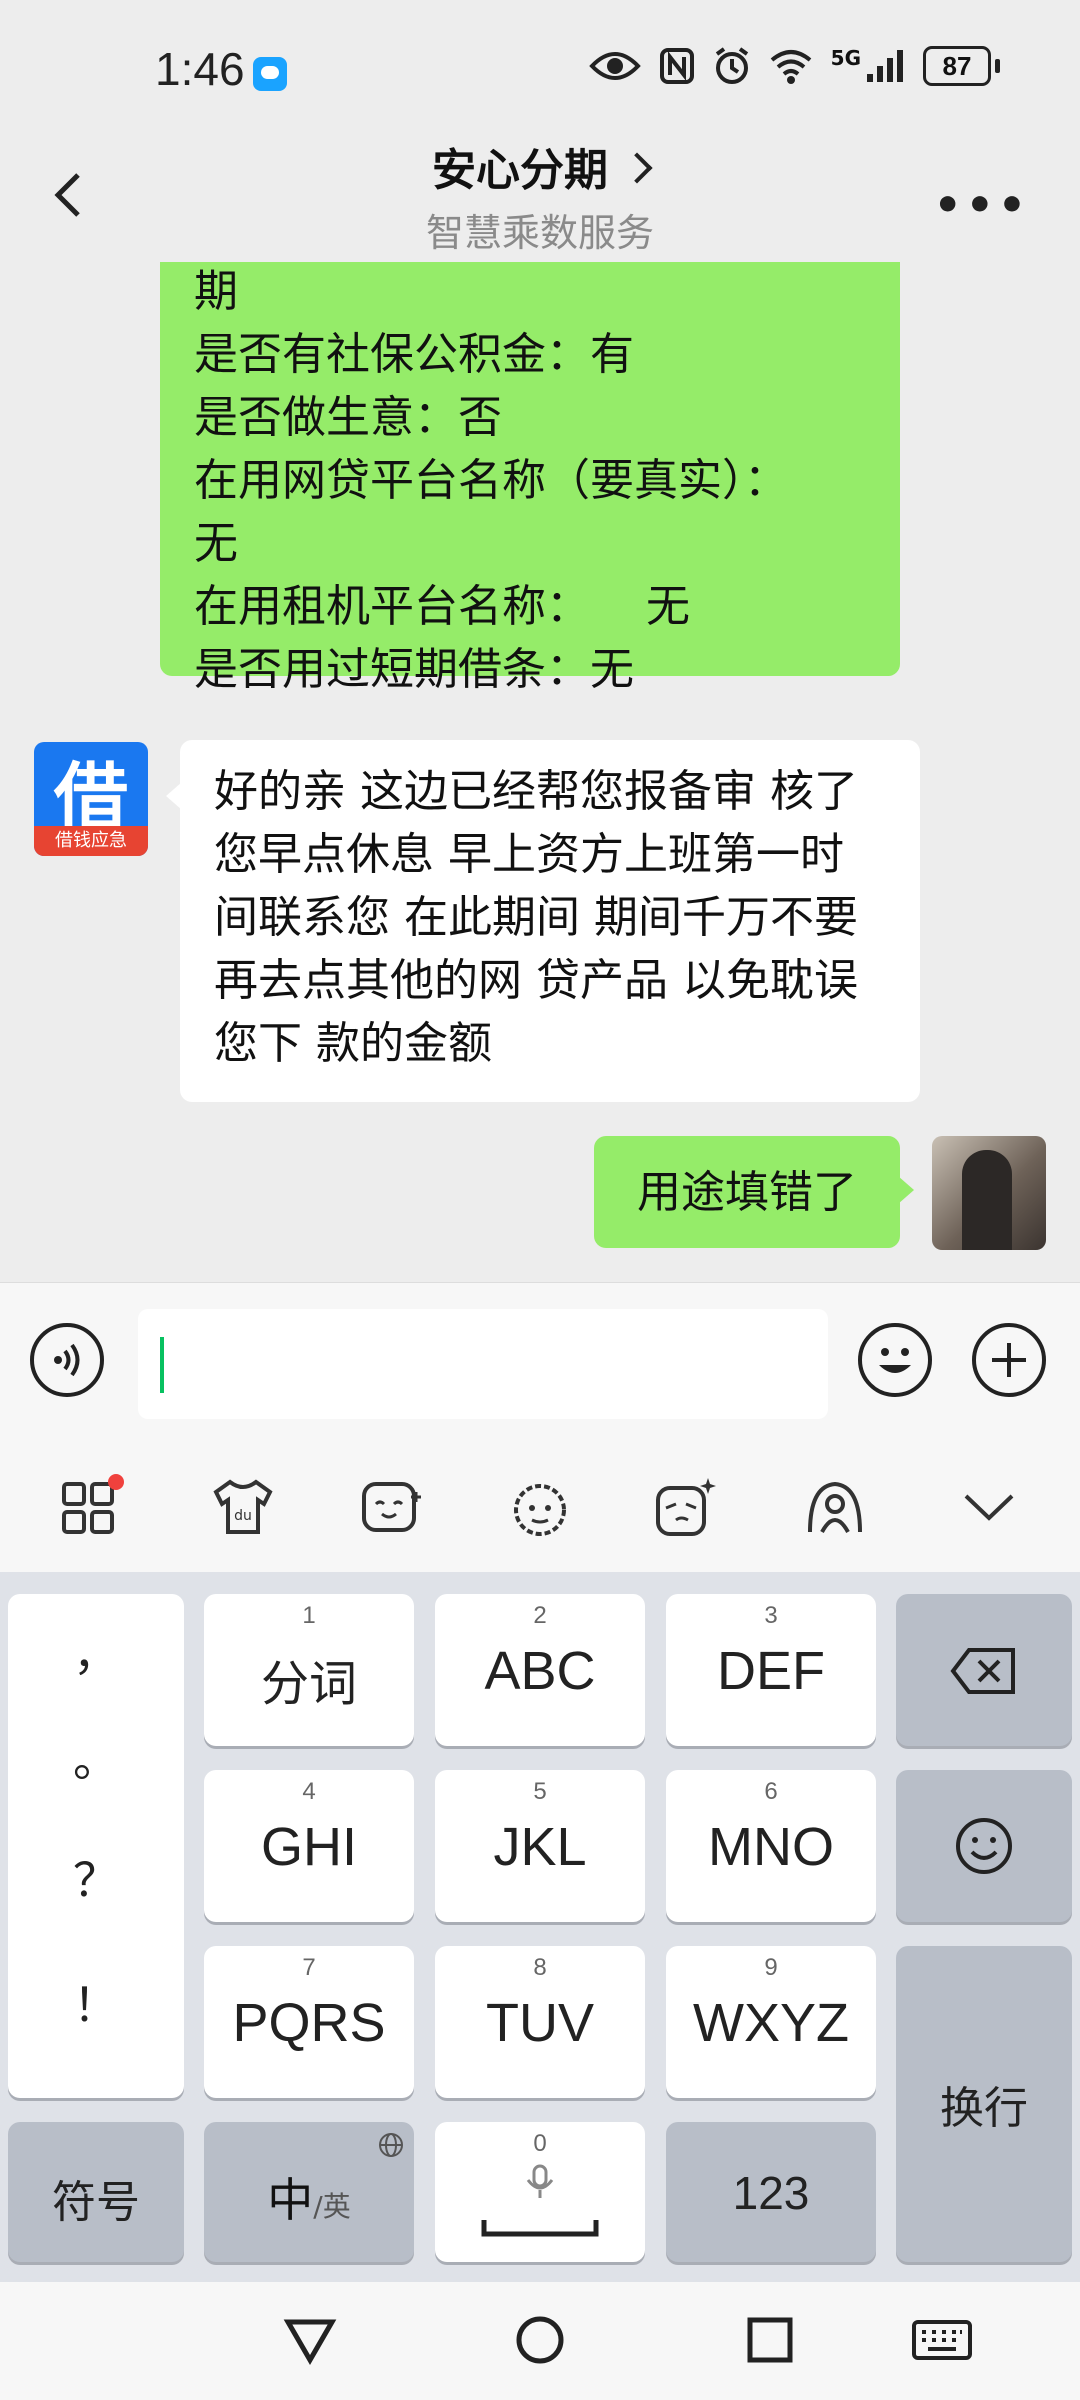 This screenshot has height=2400, width=1080. Describe the element at coordinates (308, 1684) in the screenshot. I see `key-1-label: 分词` at that location.